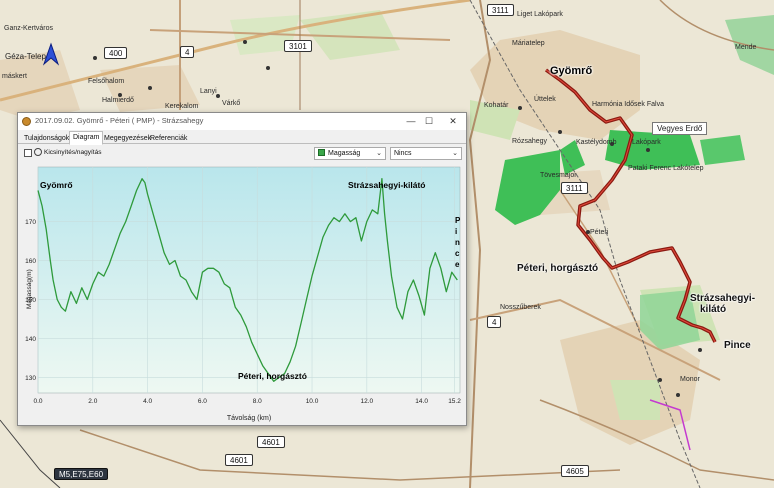 The image size is (774, 488). Describe the element at coordinates (81, 474) in the screenshot. I see `motorway-shield: M5,E75,E60` at that location.